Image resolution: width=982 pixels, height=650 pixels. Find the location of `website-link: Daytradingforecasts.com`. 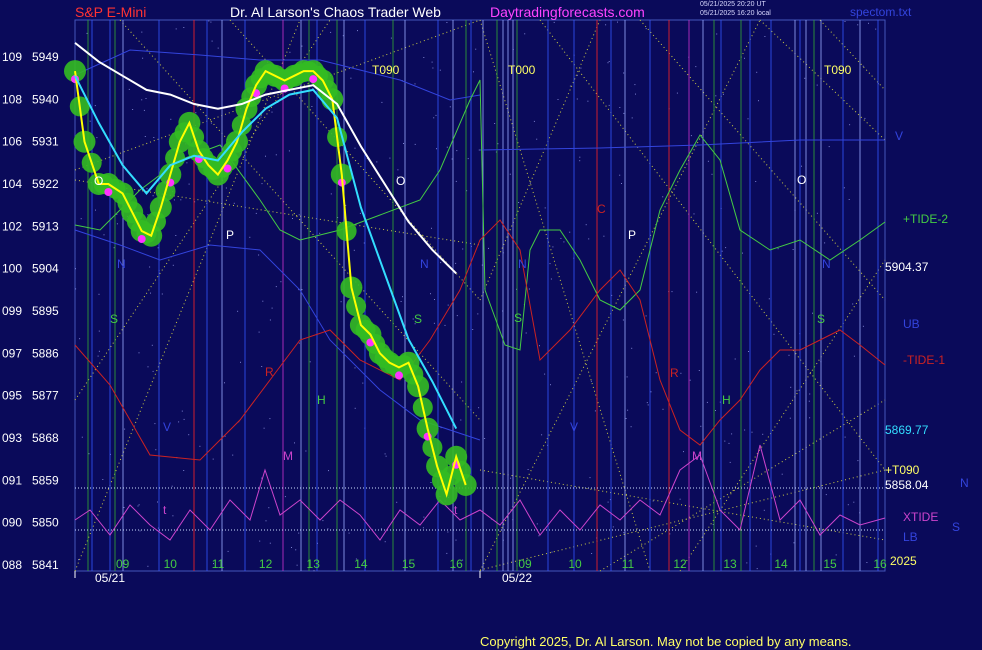

website-link: Daytradingforecasts.com is located at coordinates (567, 12).